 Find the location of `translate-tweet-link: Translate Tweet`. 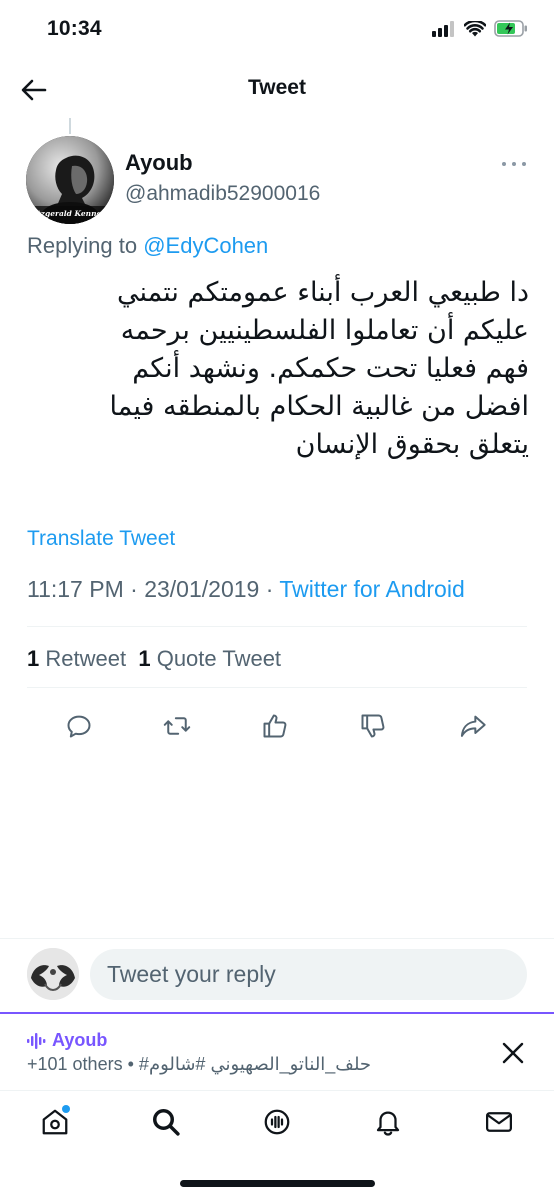

translate-tweet-link: Translate Tweet is located at coordinates (101, 539).